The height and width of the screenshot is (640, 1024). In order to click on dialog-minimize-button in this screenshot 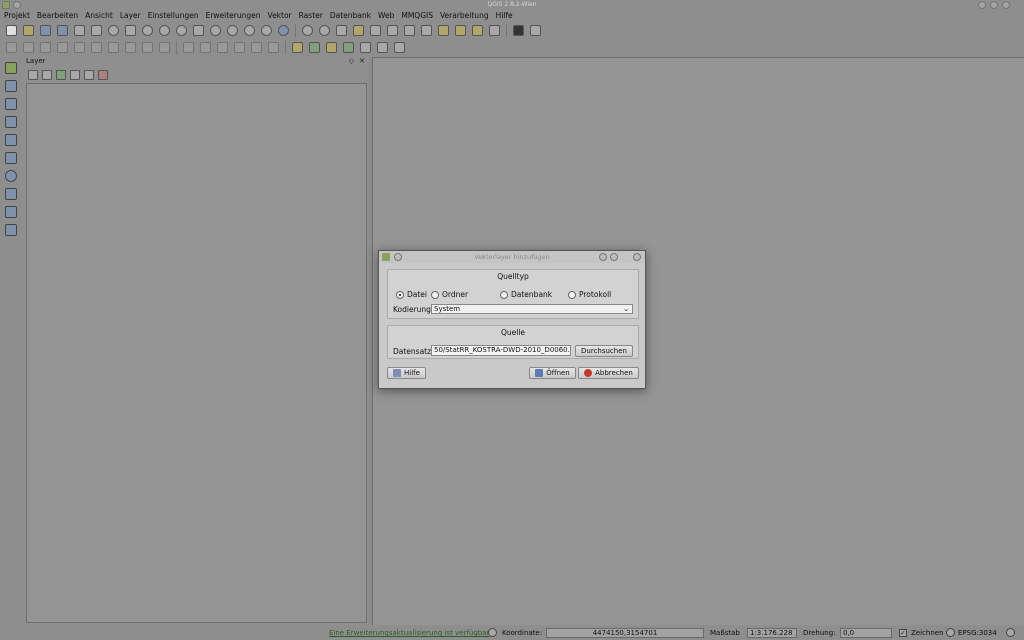, I will do `click(603, 257)`.